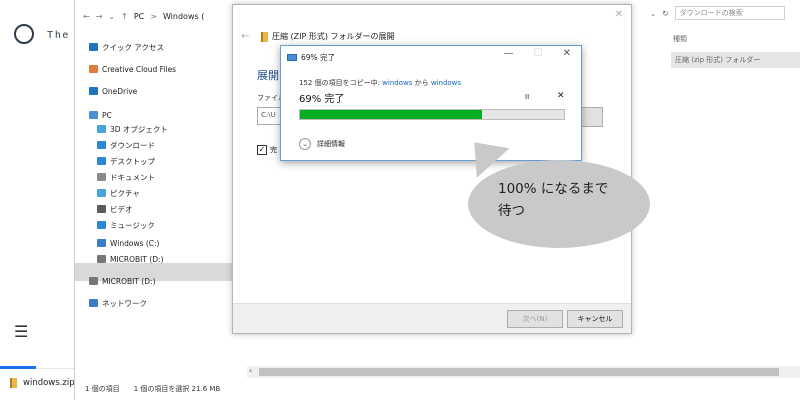  Describe the element at coordinates (101, 161) in the screenshot. I see `desktop-icon` at that location.